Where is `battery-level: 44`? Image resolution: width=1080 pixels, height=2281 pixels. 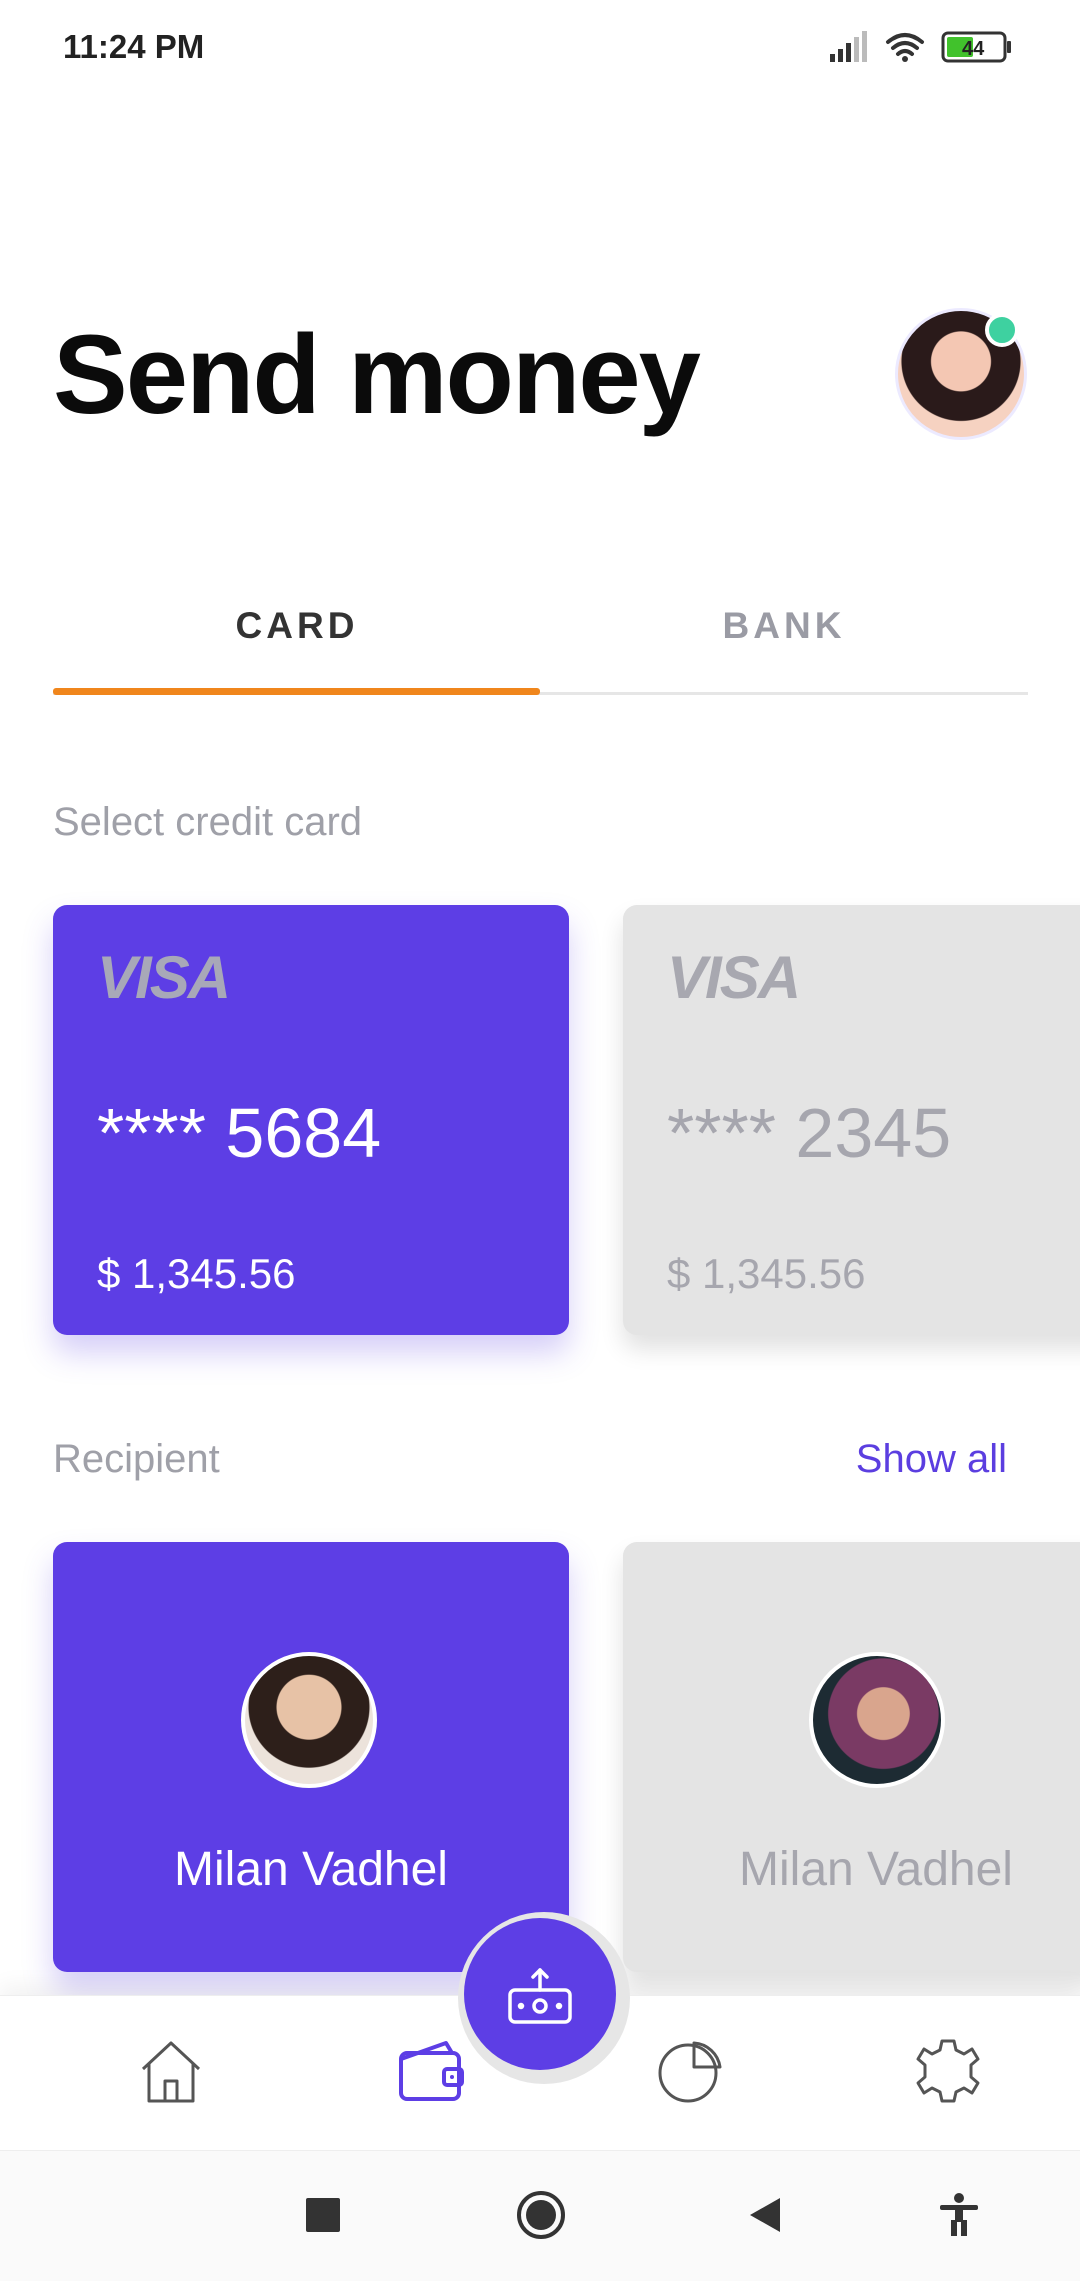 battery-level: 44 is located at coordinates (973, 49).